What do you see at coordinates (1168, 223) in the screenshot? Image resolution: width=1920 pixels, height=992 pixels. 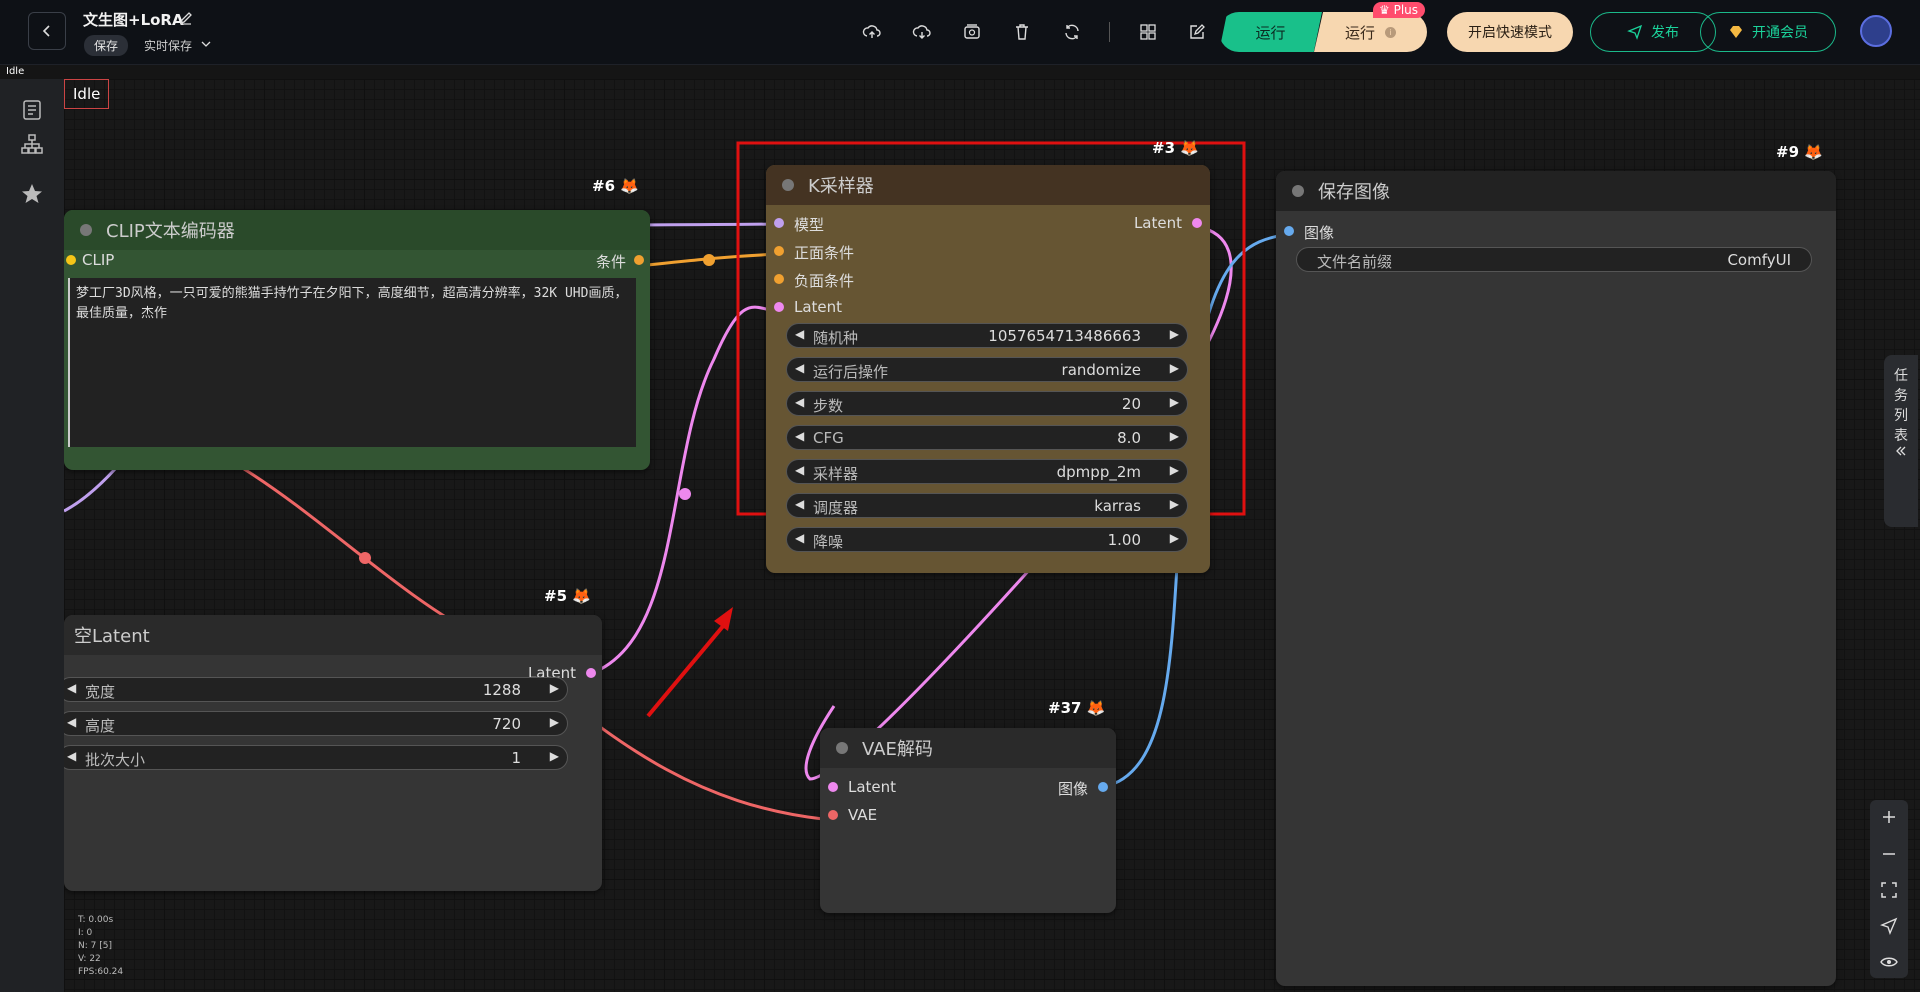 I see `output-slot-latent: Latent` at bounding box center [1168, 223].